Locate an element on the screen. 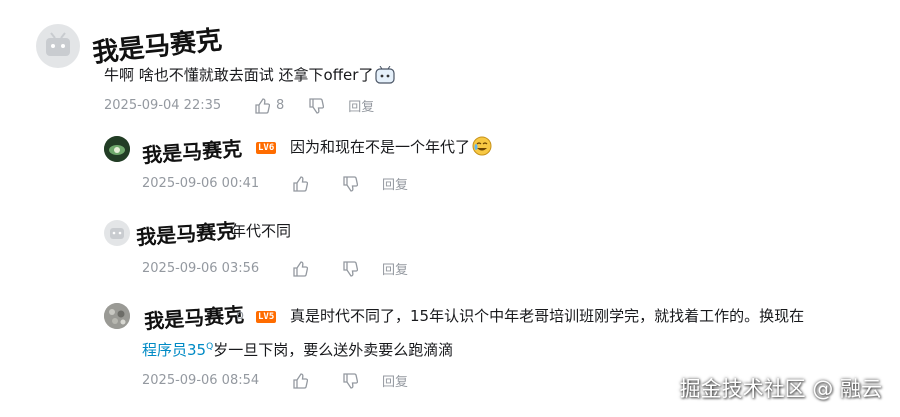  like-count: 8 is located at coordinates (280, 105).